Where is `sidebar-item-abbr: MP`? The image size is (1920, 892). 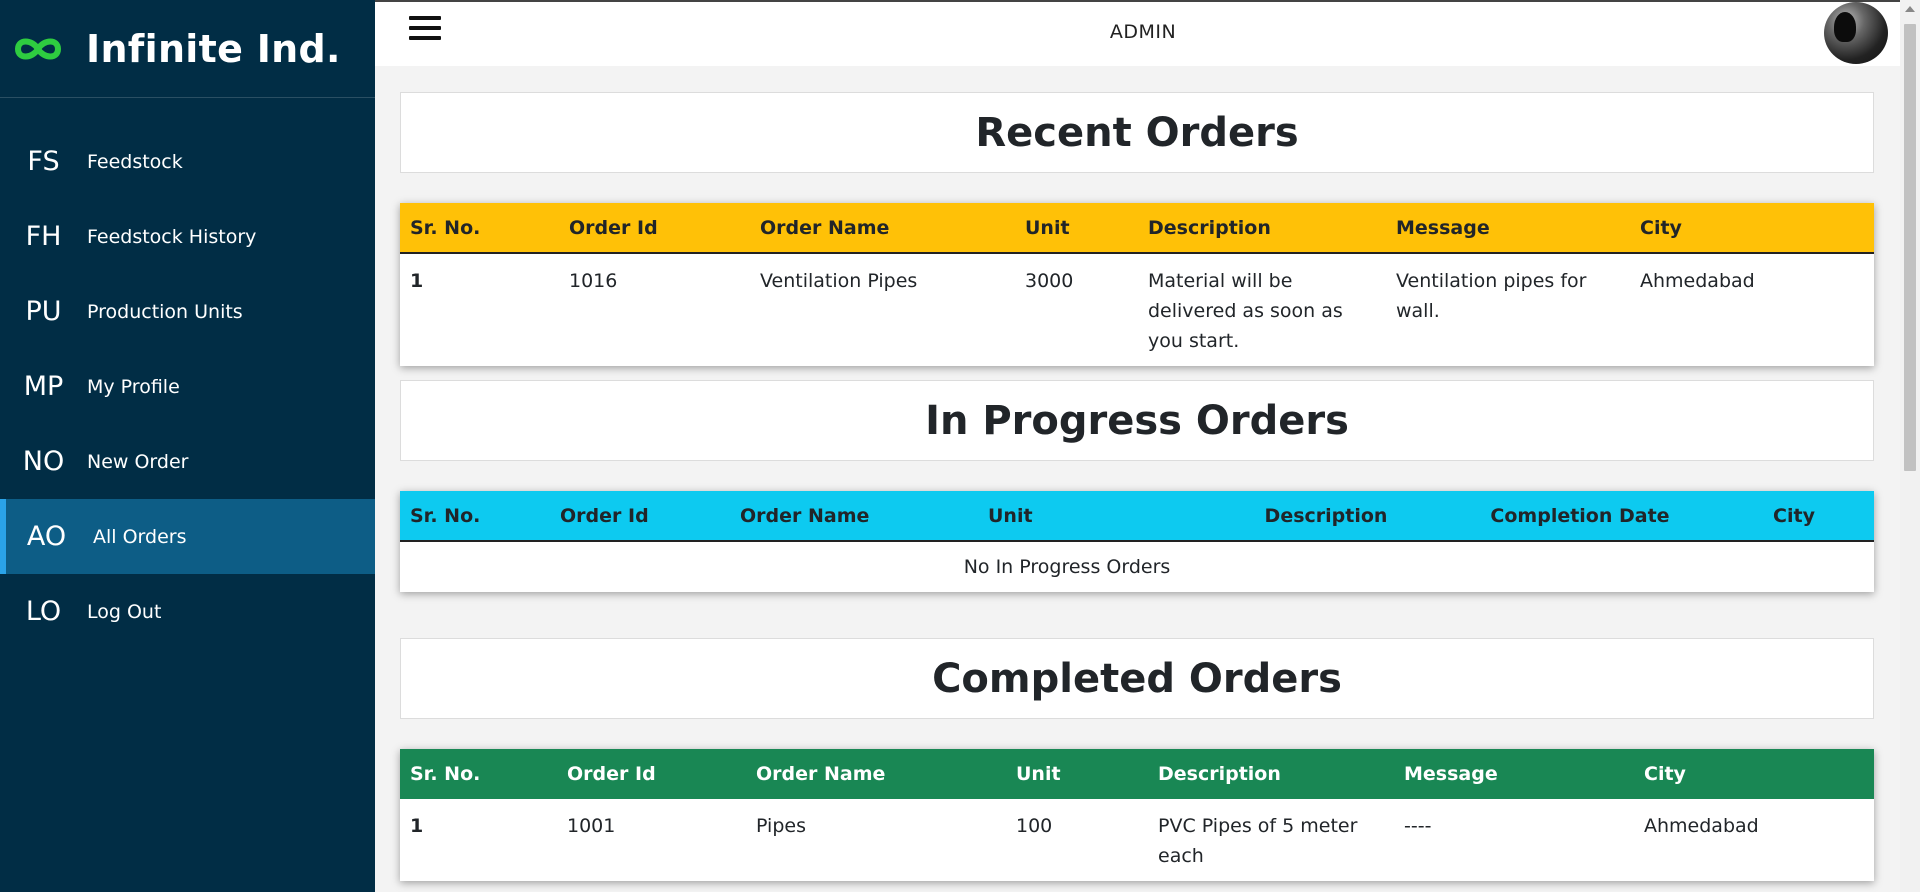 sidebar-item-abbr: MP is located at coordinates (43, 386).